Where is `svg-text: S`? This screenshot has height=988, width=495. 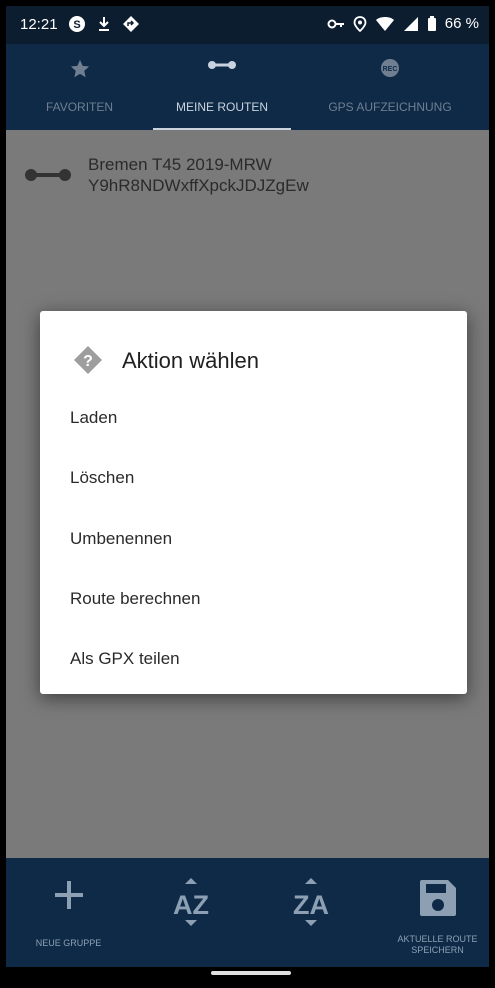
svg-text: S is located at coordinates (76, 25).